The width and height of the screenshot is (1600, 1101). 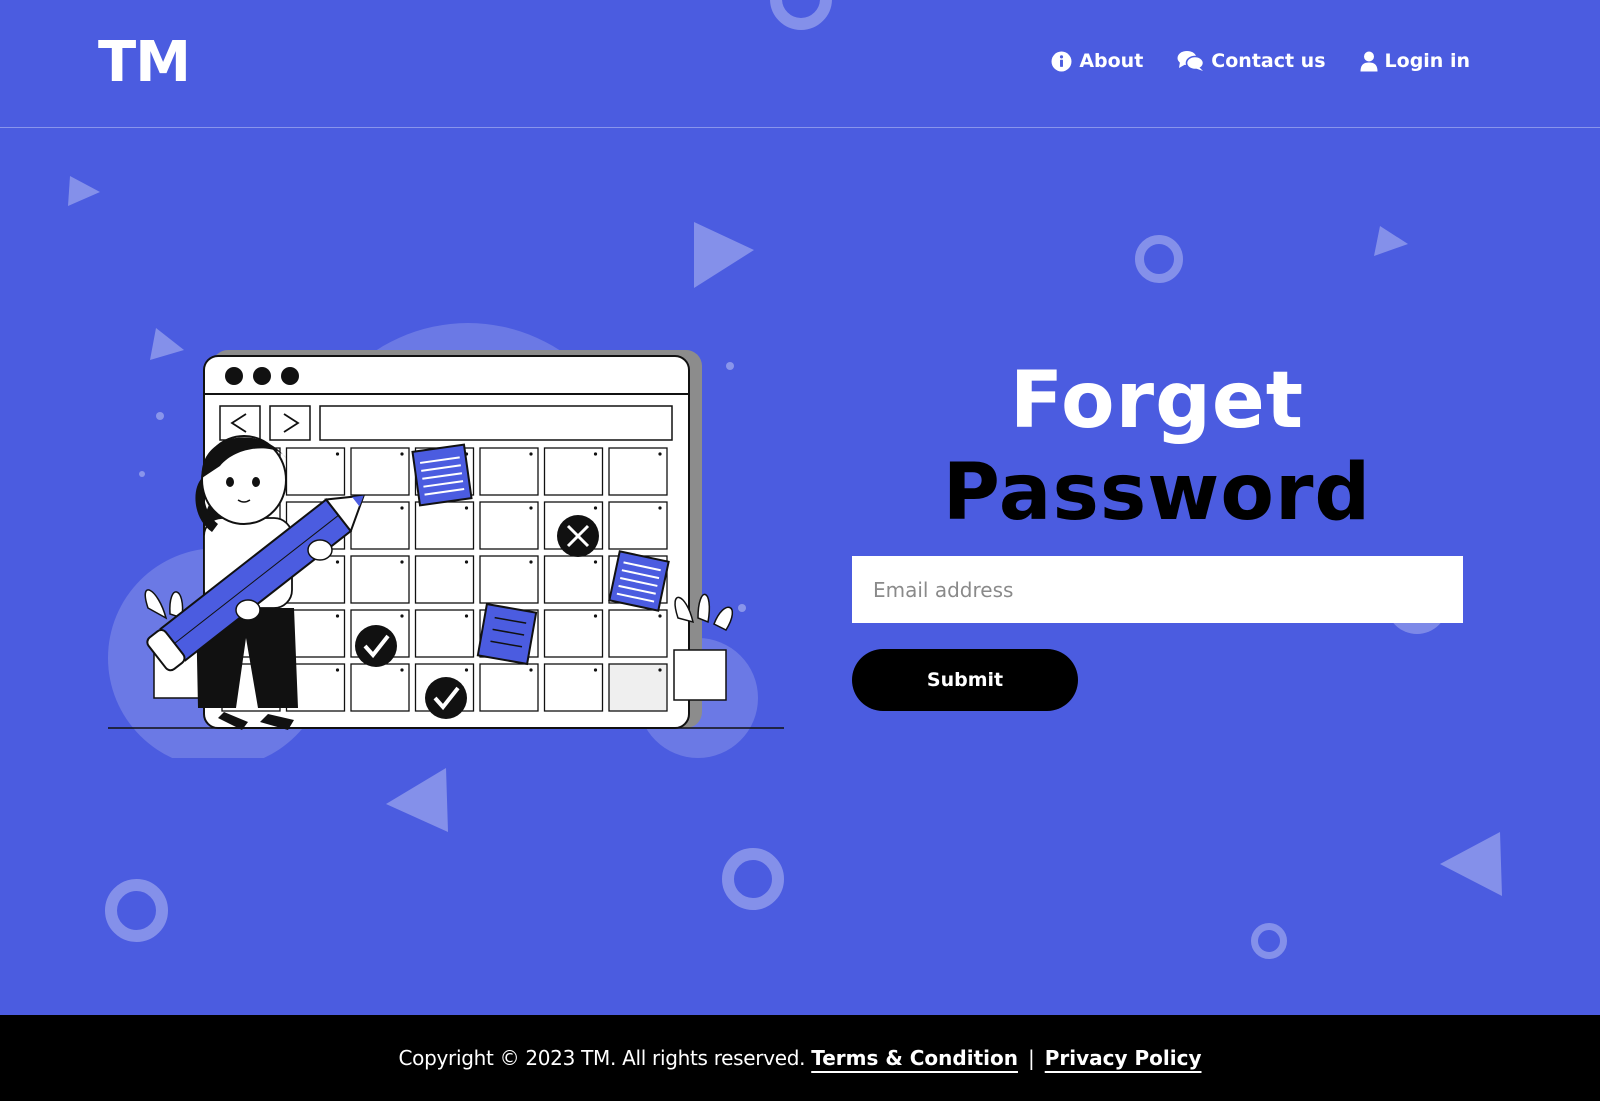 What do you see at coordinates (1157, 493) in the screenshot?
I see `title-line-password: Password` at bounding box center [1157, 493].